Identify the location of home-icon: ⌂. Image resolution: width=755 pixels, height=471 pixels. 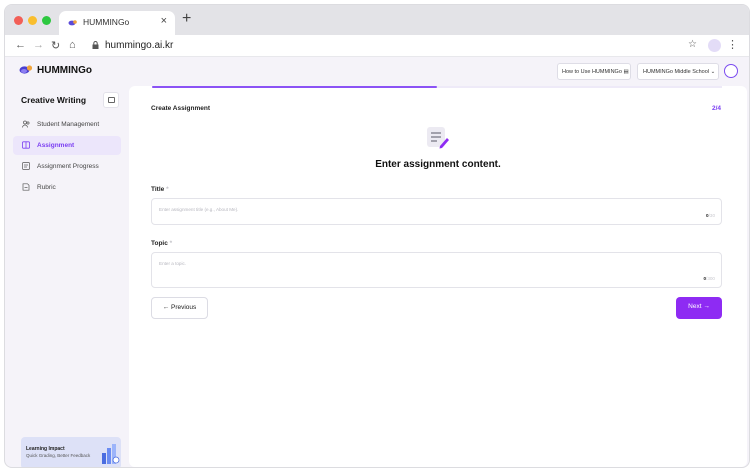
(72, 45).